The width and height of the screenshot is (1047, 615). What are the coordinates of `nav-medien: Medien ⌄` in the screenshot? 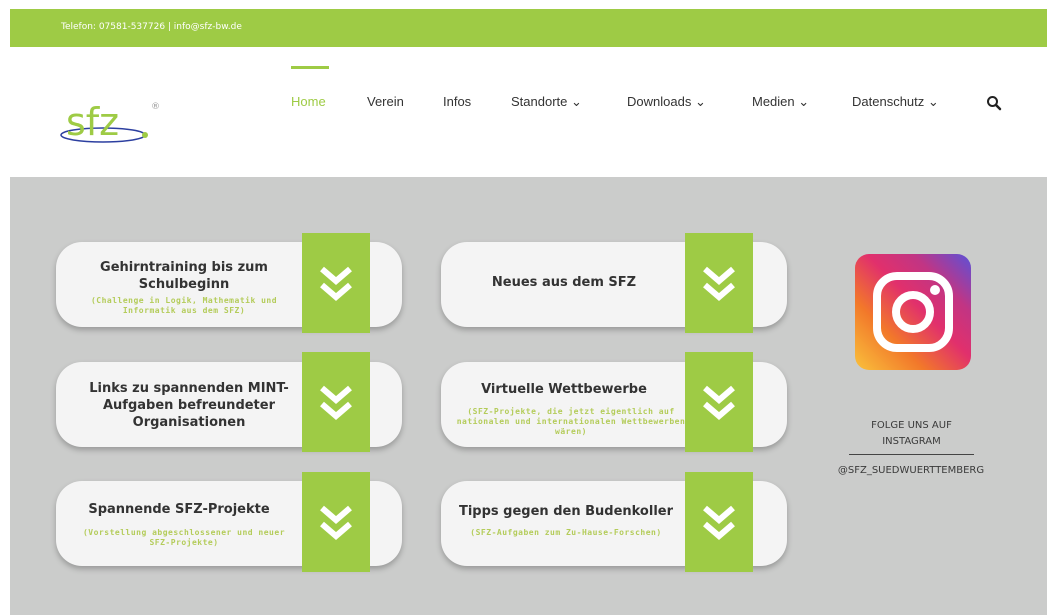 It's located at (780, 104).